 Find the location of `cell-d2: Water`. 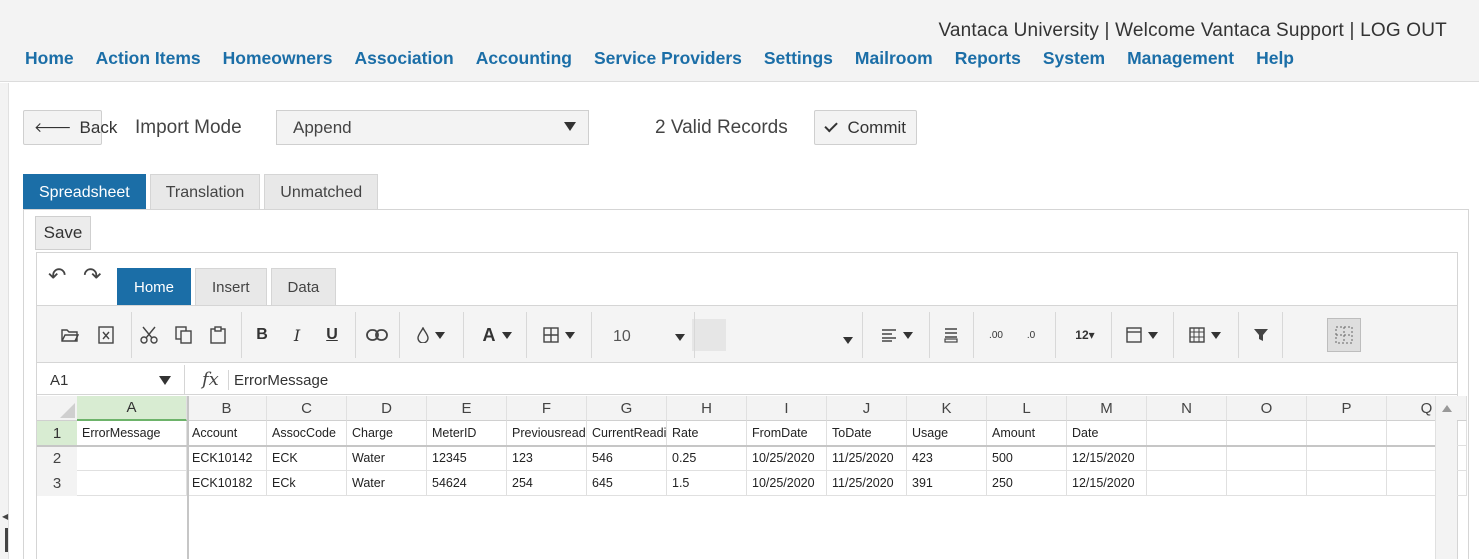

cell-d2: Water is located at coordinates (387, 458).